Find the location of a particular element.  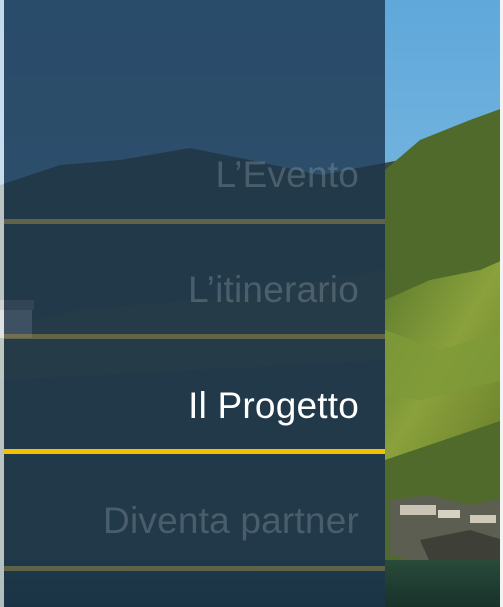

menu-item-label: L’Evento is located at coordinates (287, 174).